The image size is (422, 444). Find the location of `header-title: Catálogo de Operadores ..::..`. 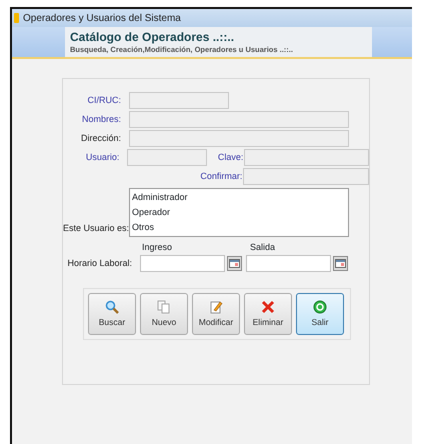

header-title: Catálogo de Operadores ..::.. is located at coordinates (152, 37).